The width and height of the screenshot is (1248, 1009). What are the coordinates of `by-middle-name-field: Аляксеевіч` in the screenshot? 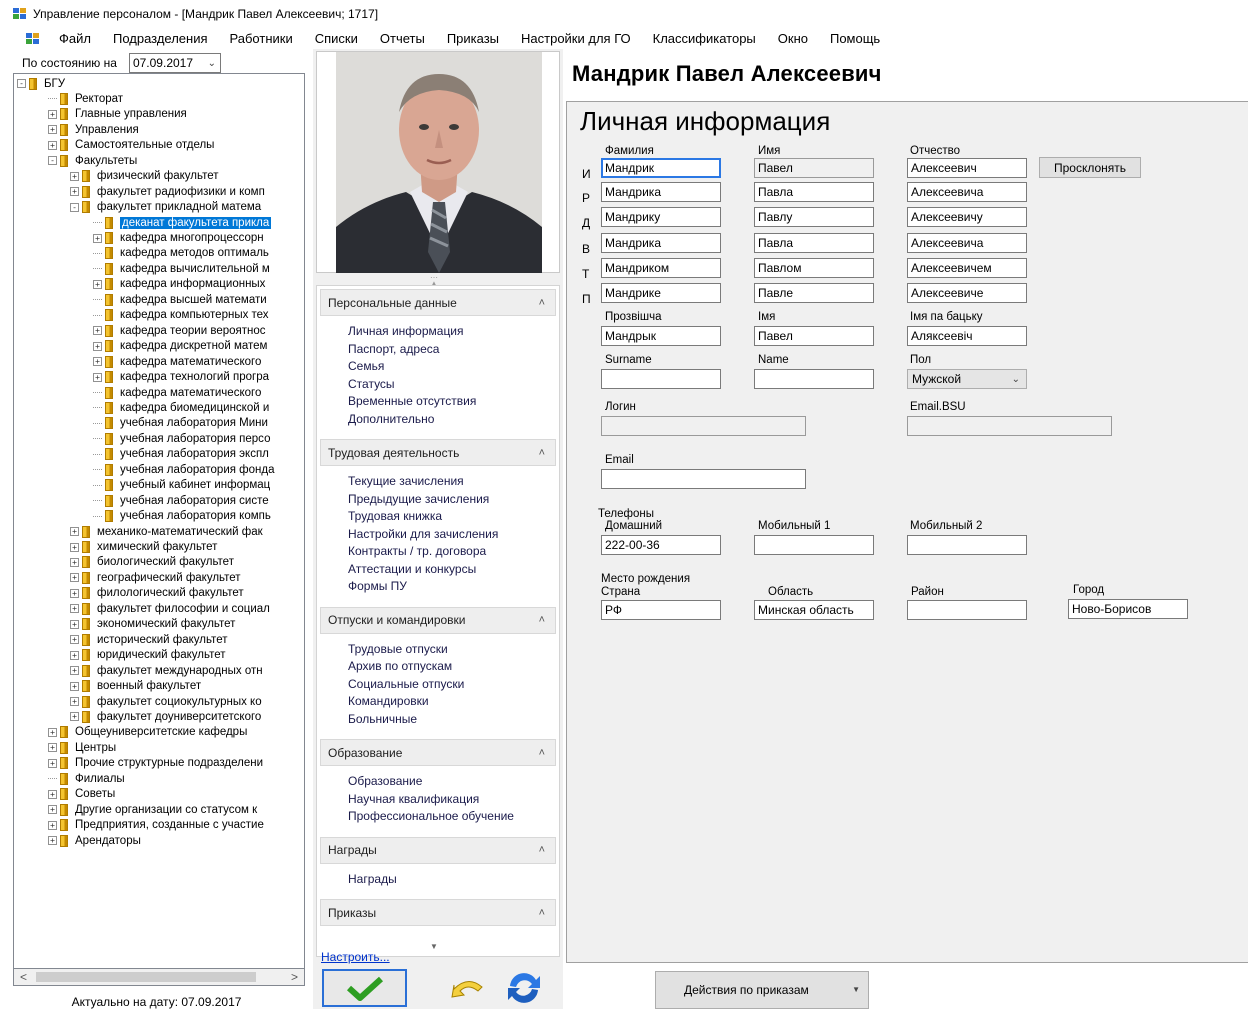 It's located at (967, 336).